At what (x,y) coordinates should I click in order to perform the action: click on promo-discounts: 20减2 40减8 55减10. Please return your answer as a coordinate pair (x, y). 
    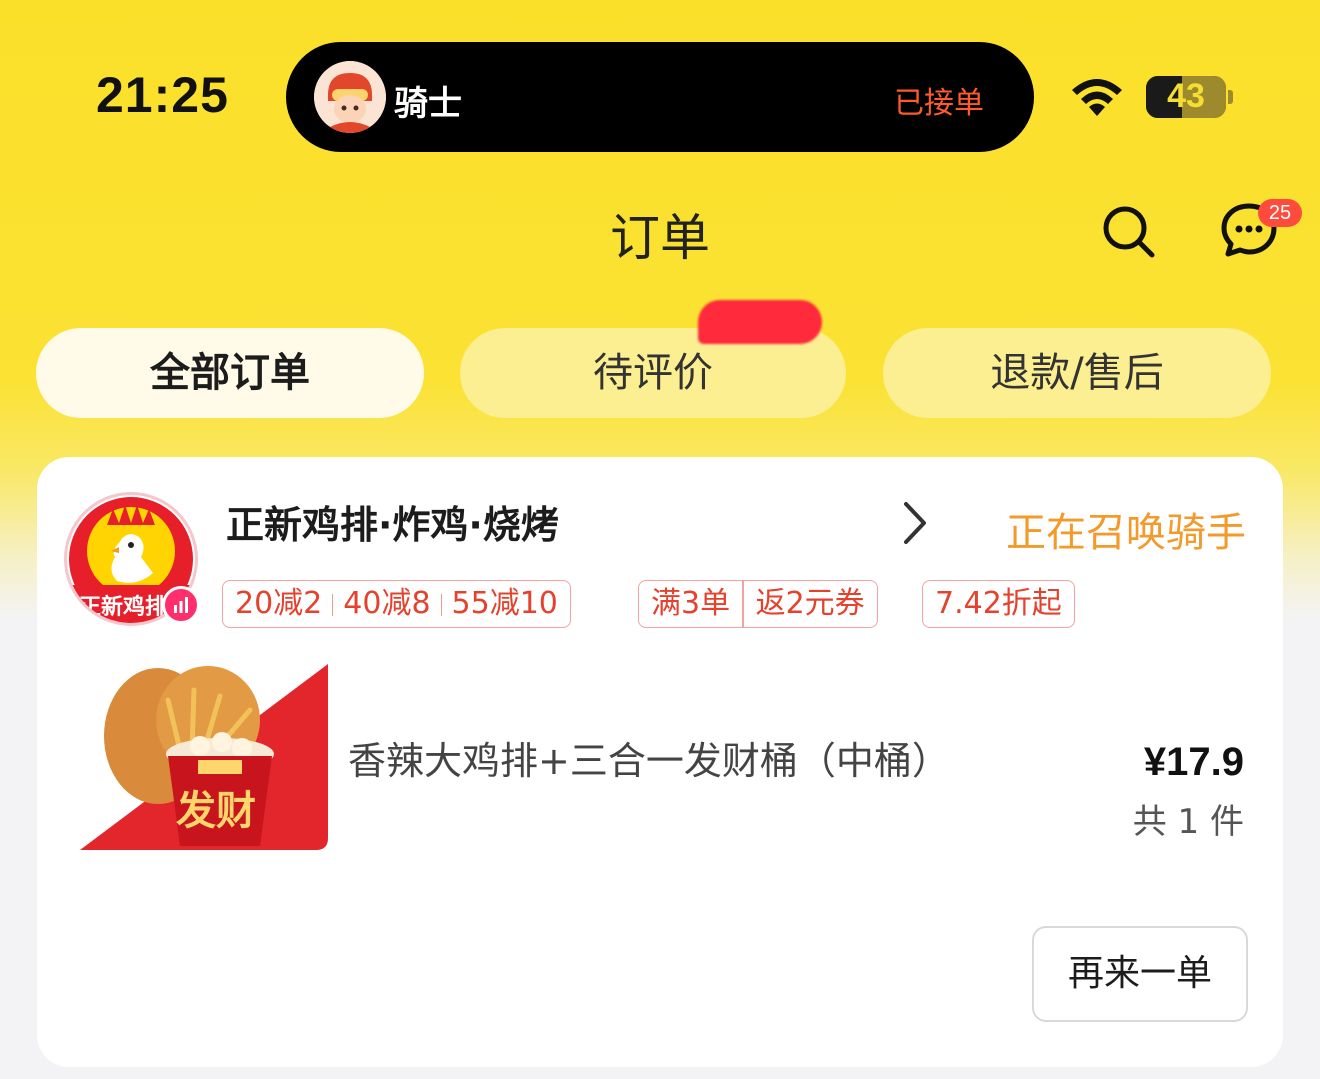
    Looking at the image, I should click on (396, 604).